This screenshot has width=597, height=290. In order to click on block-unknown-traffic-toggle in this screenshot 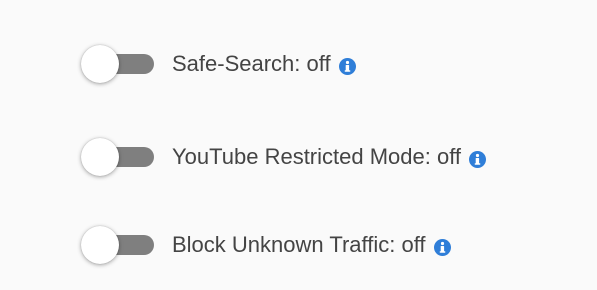, I will do `click(119, 245)`.